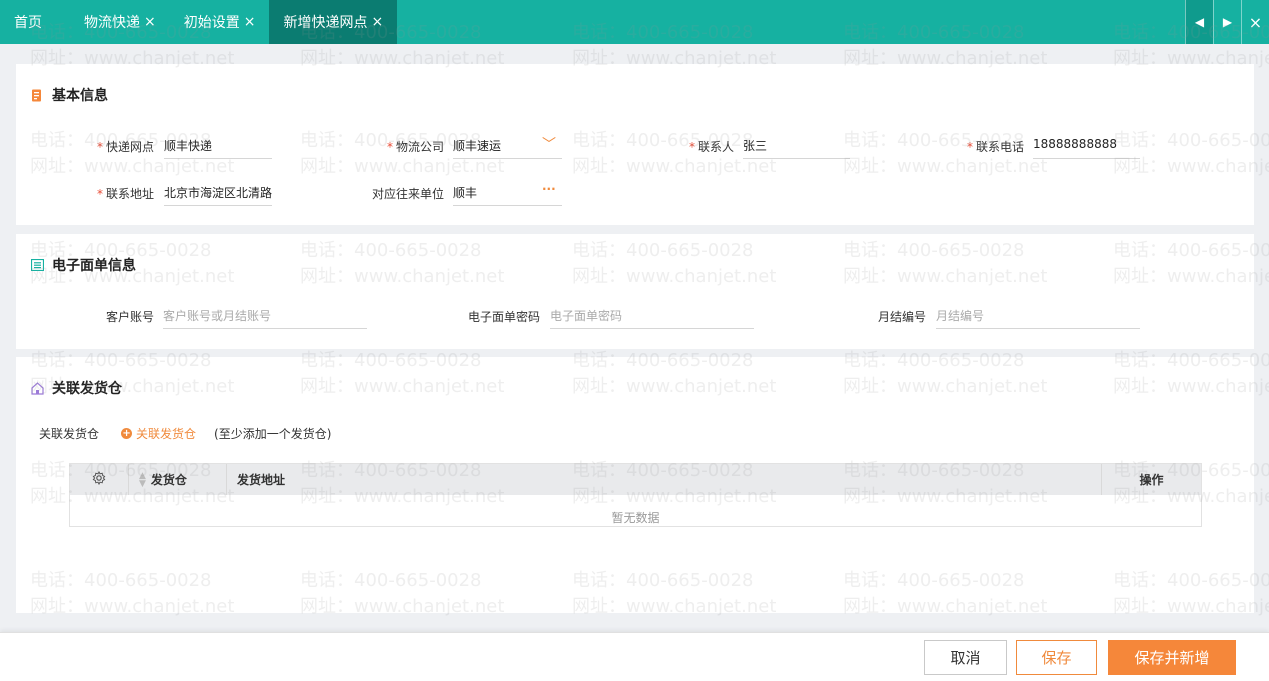  I want to click on tab-initial-settings: 初始设置 ×, so click(220, 22).